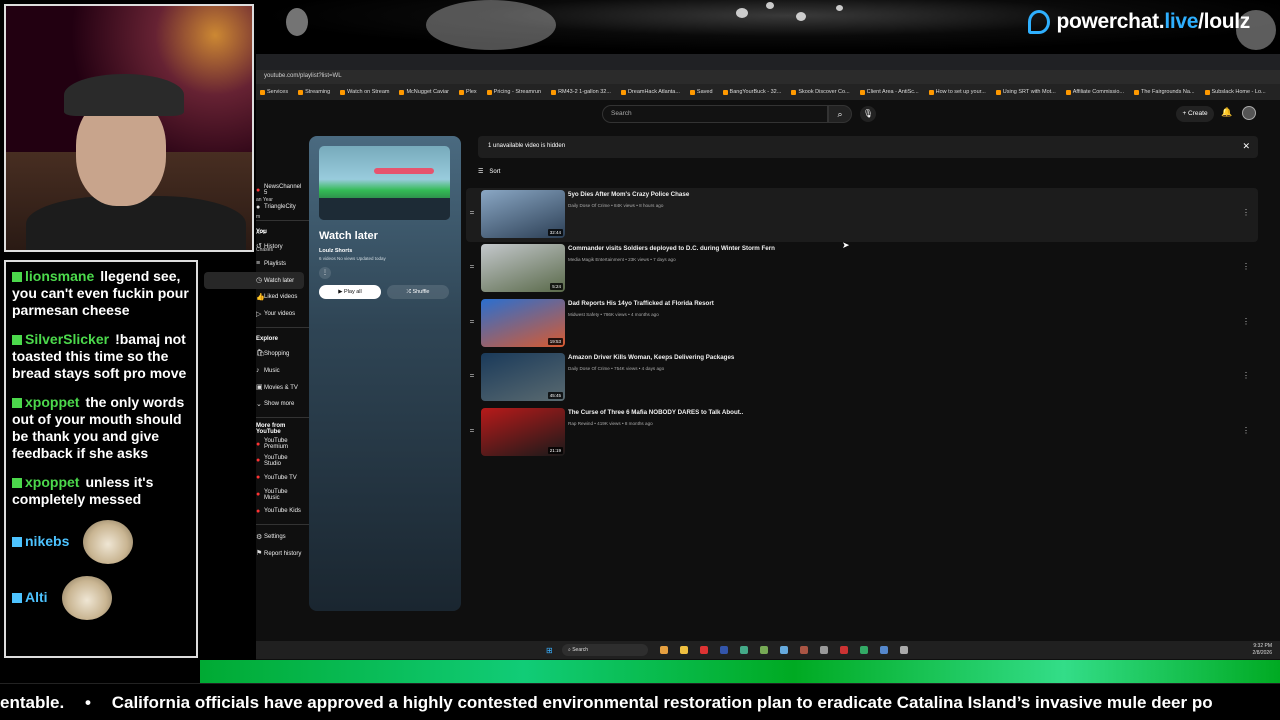 This screenshot has height=720, width=1280. I want to click on sidebar-item: ◷ Watch later, so click(254, 280).